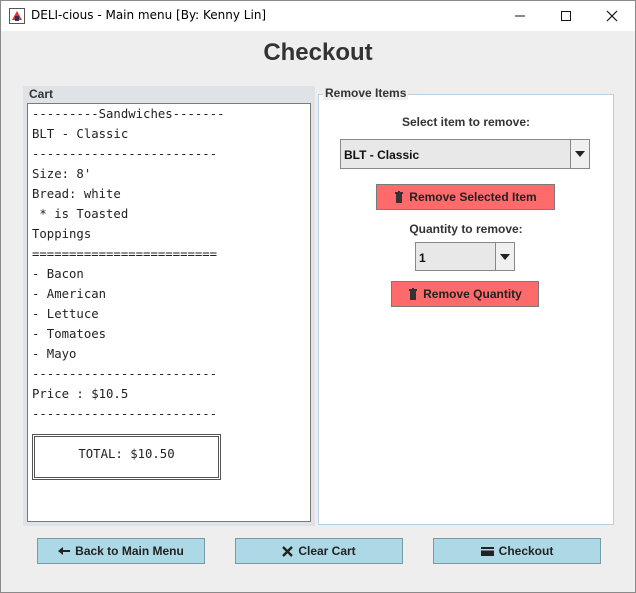  Describe the element at coordinates (128, 114) in the screenshot. I see `cart-line: ---------Sandwiches-------` at that location.